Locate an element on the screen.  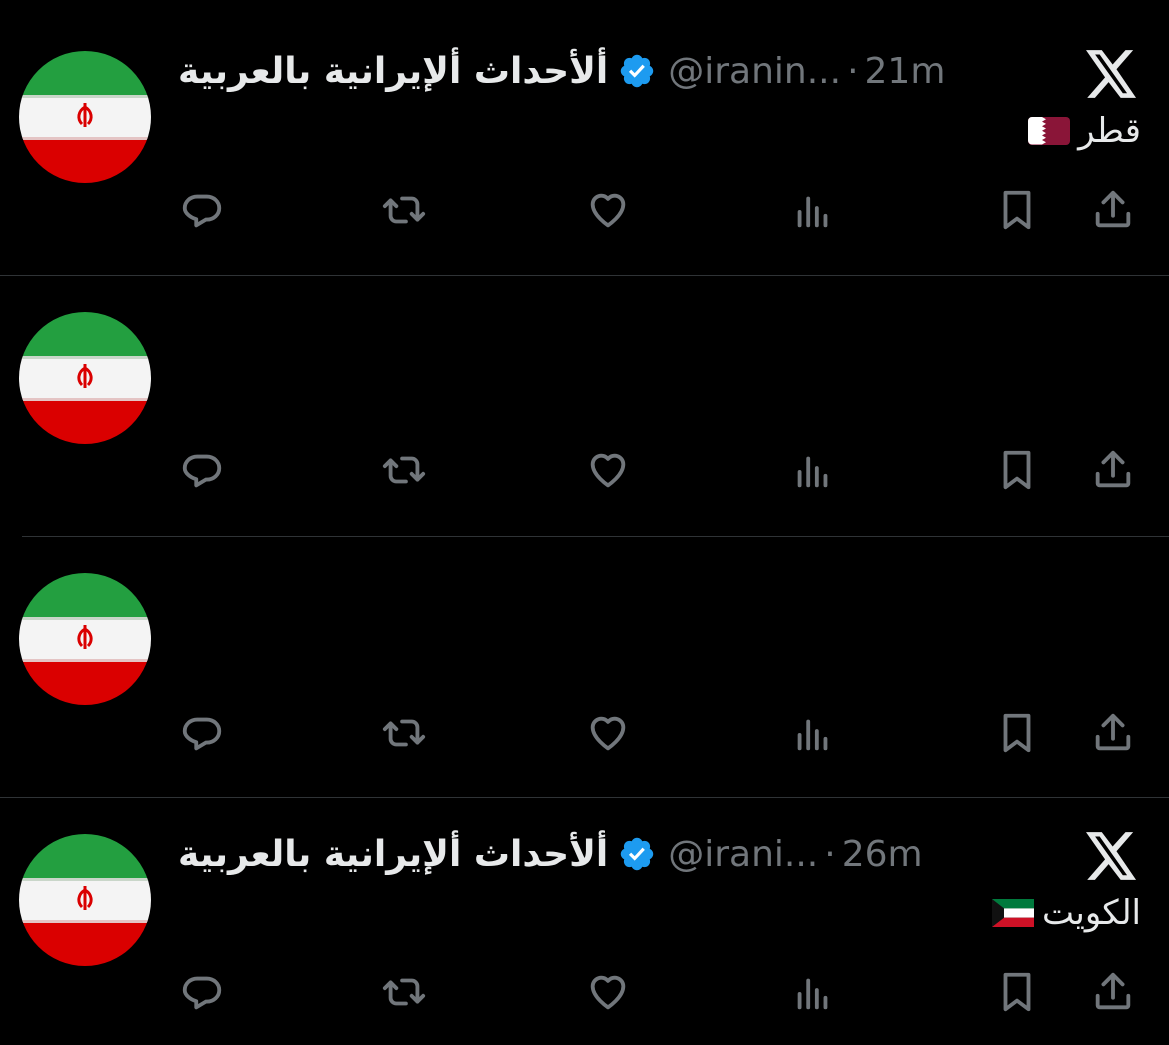
kuwait-flag-icon is located at coordinates (1013, 913).